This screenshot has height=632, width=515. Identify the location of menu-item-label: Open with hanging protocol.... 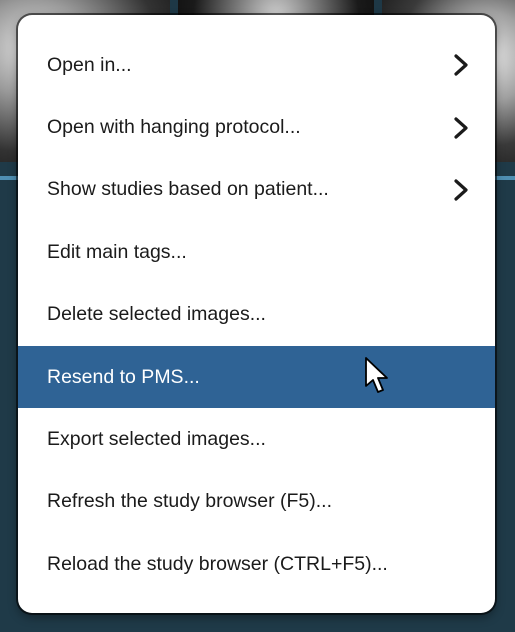
(174, 127).